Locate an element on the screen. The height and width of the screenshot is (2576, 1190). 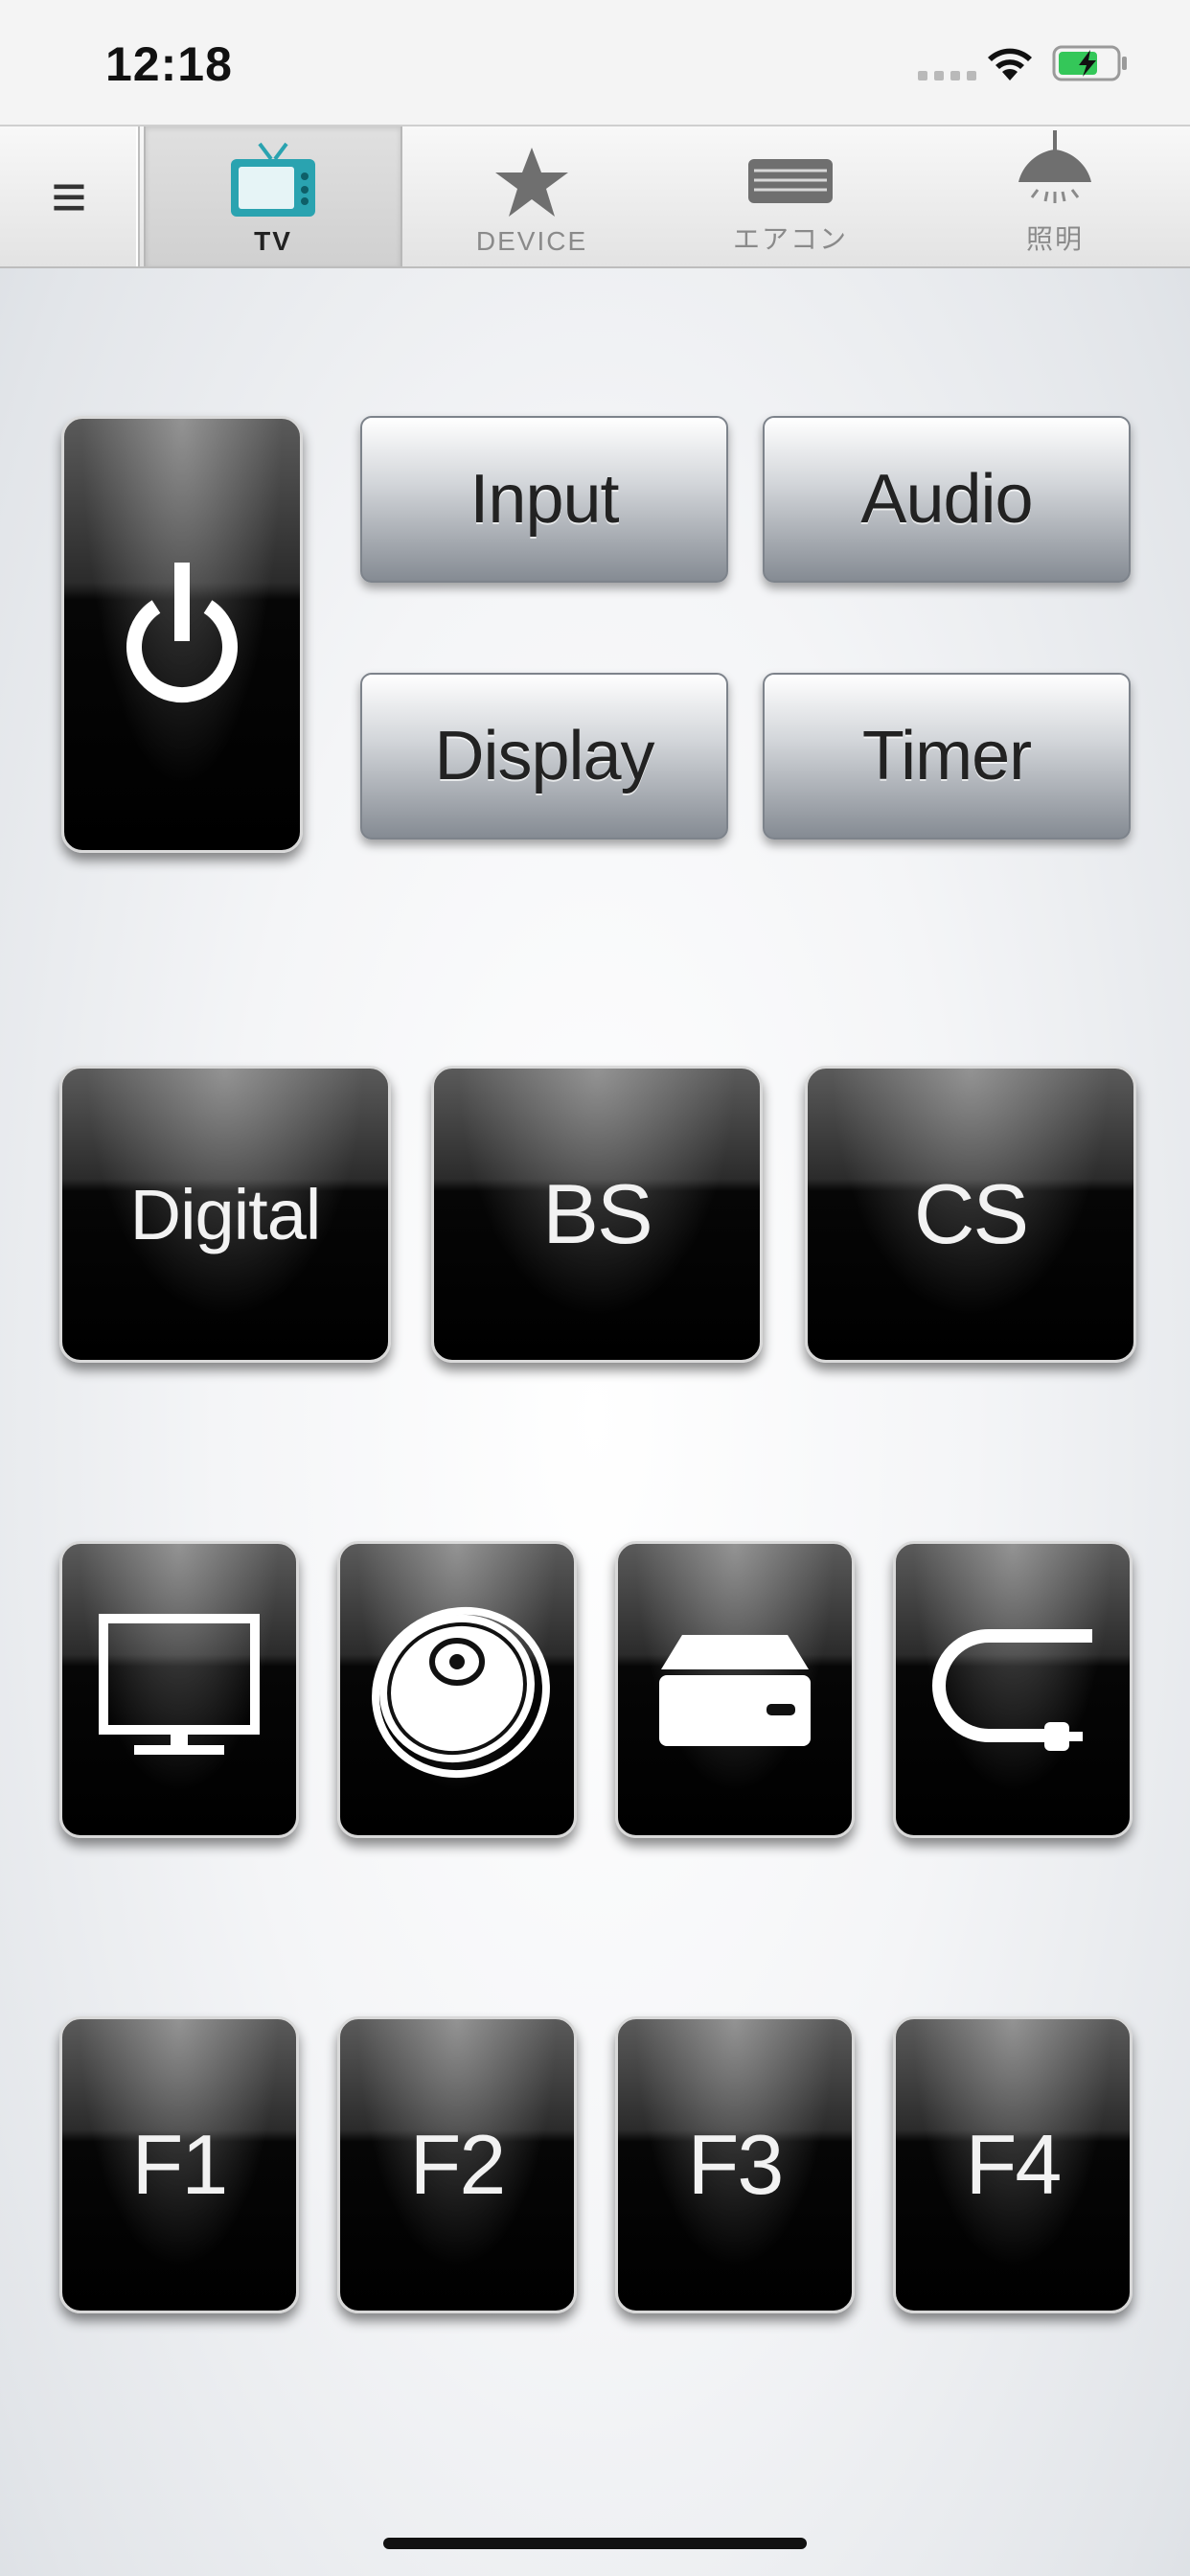
hamburger-icon: ≡ is located at coordinates (69, 196).